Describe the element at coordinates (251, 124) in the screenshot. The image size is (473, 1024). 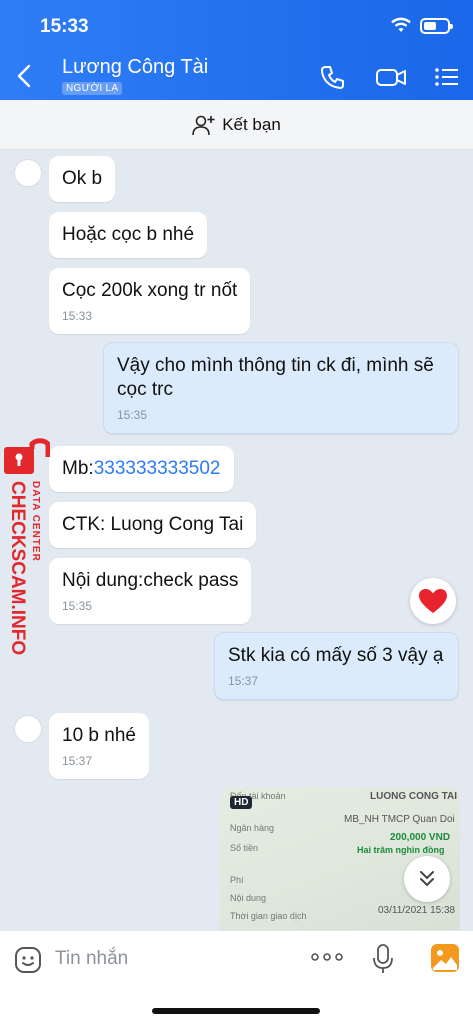
I see `add-friend-label: Kết bạn` at that location.